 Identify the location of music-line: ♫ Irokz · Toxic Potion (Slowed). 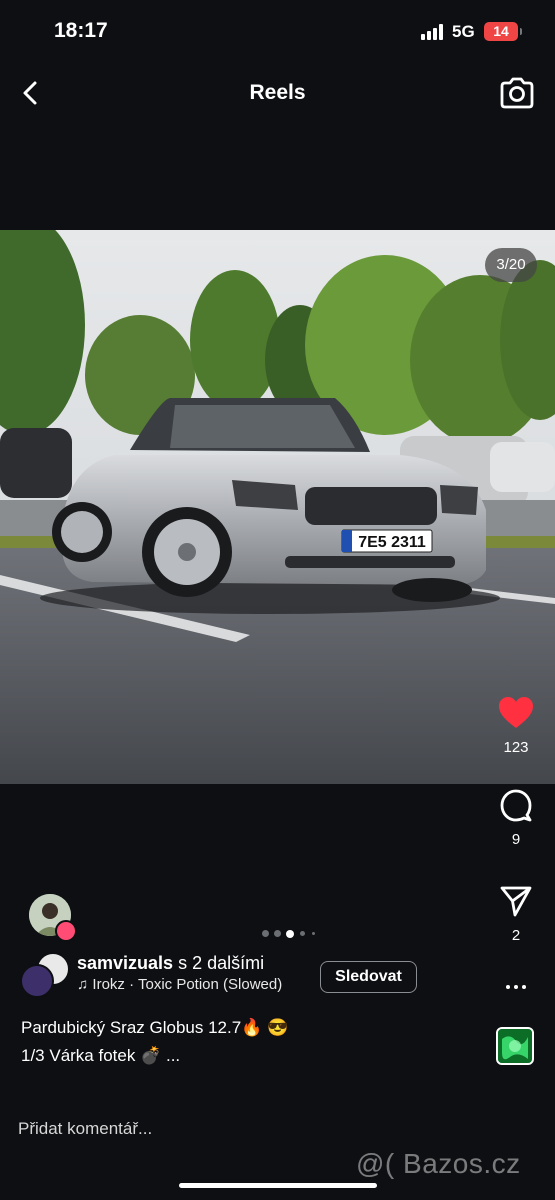
(179, 984).